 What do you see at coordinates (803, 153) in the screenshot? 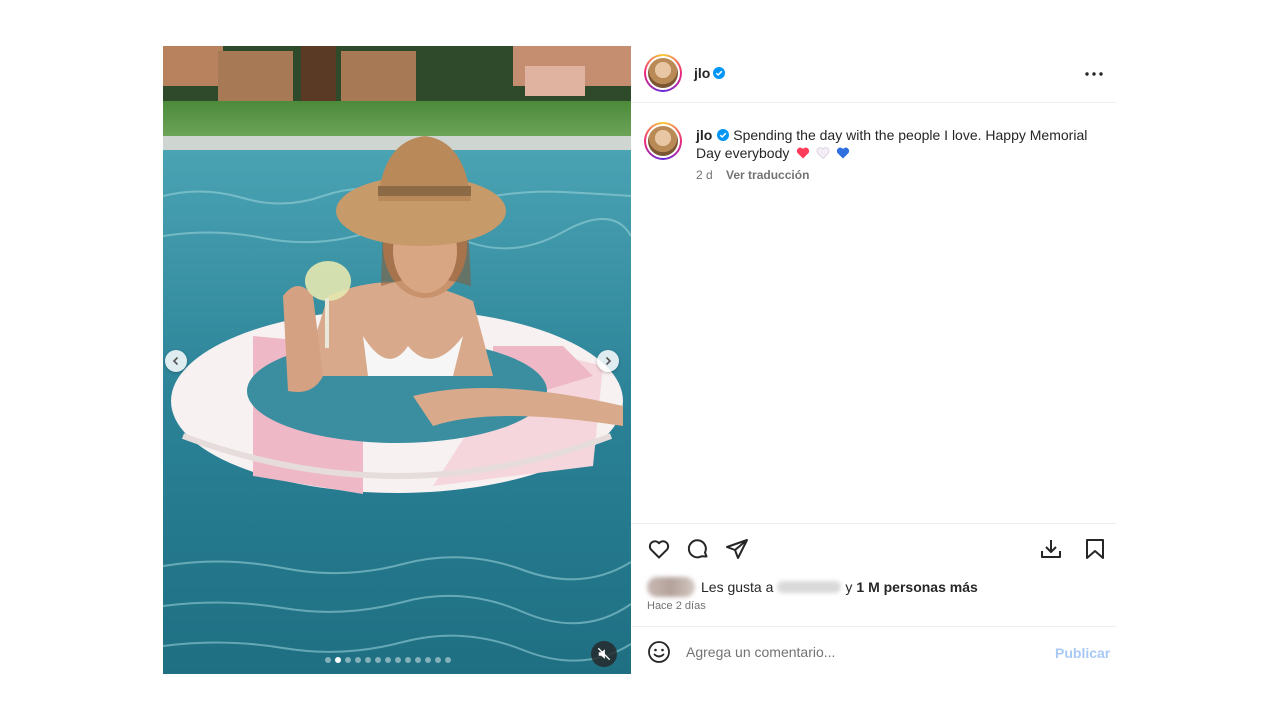
I see `heart-red-icon` at bounding box center [803, 153].